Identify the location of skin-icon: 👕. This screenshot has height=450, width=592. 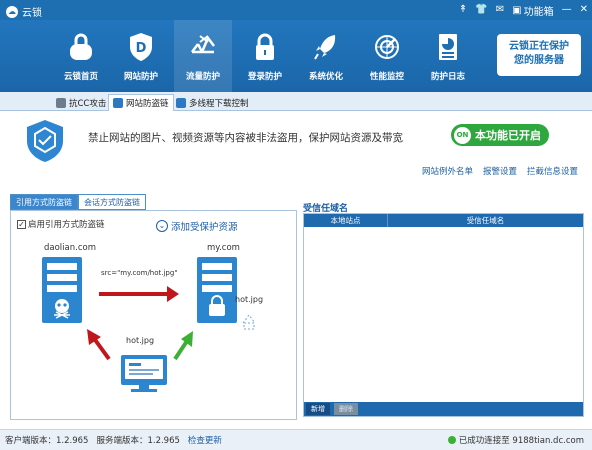
(481, 10).